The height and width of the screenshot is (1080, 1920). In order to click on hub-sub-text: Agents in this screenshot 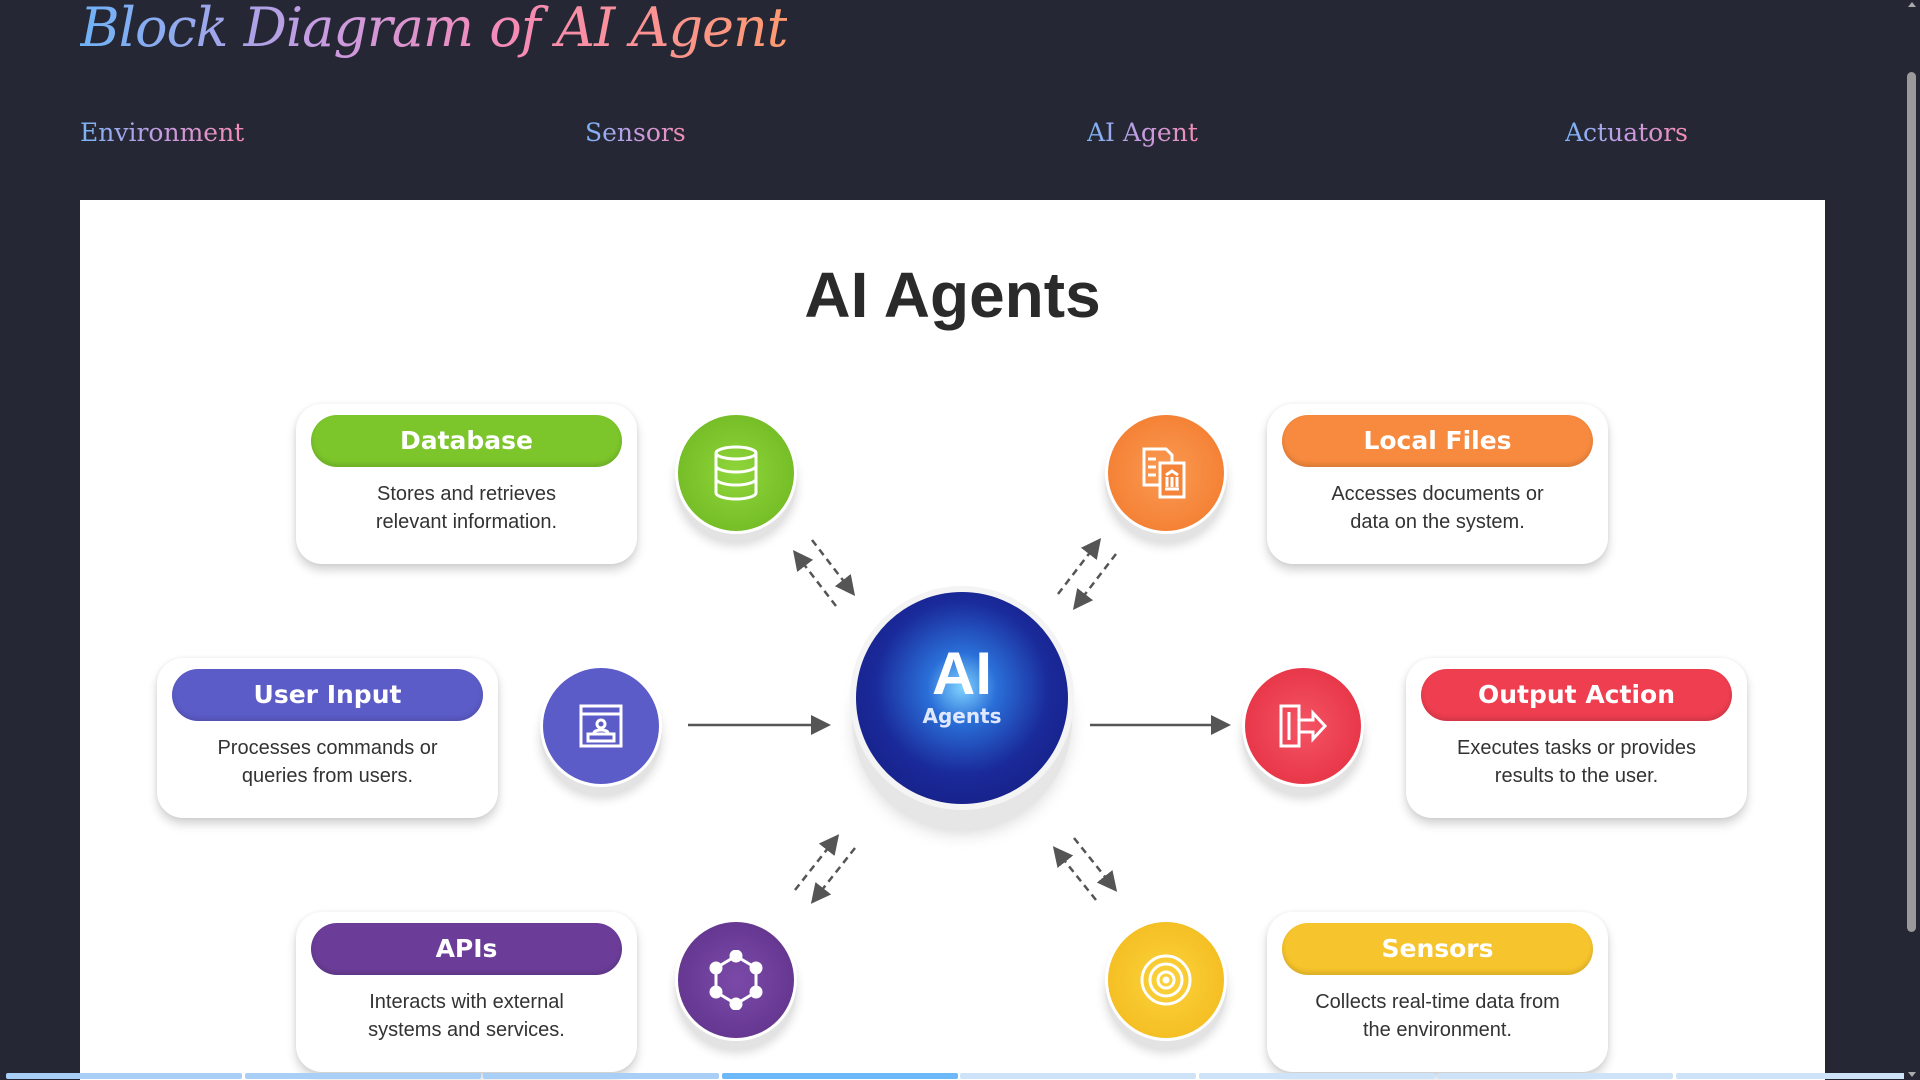, I will do `click(962, 716)`.